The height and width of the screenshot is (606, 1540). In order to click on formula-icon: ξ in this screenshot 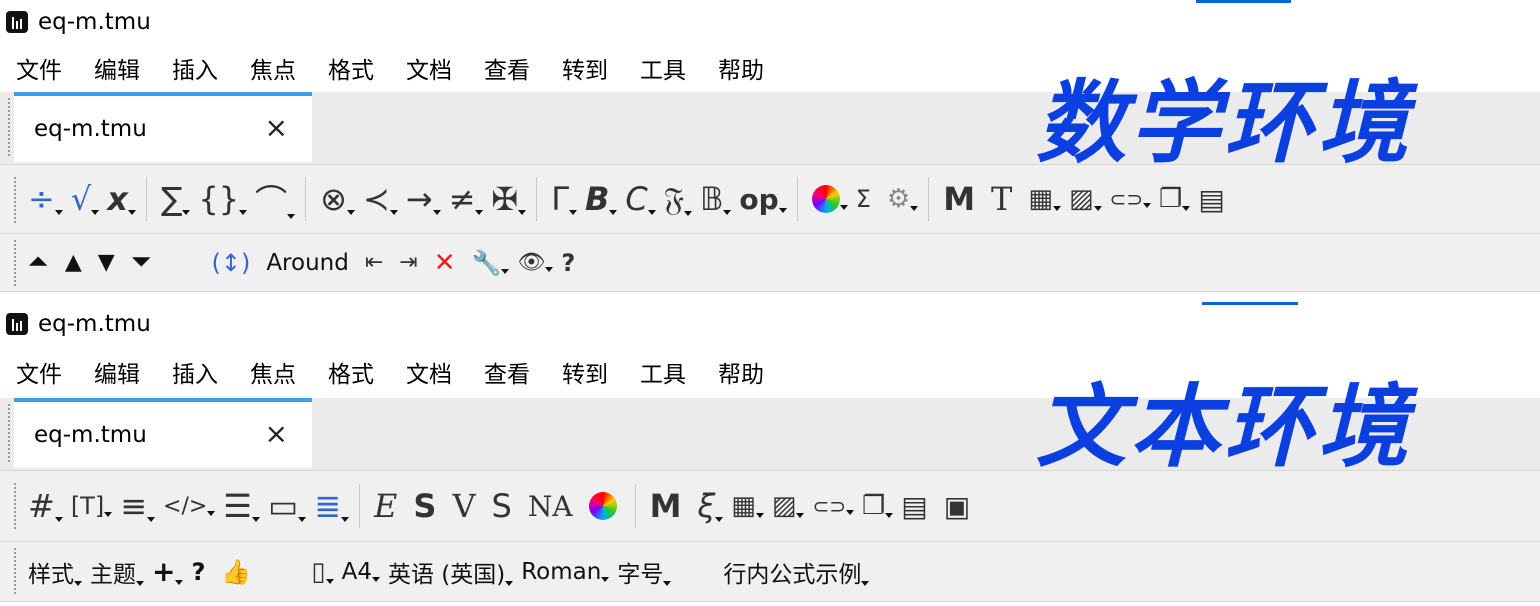, I will do `click(710, 506)`.